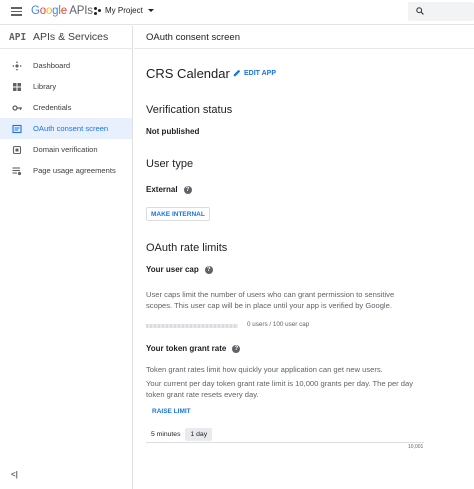  What do you see at coordinates (62, 11) in the screenshot?
I see `google-apis-logo: Google APIs` at bounding box center [62, 11].